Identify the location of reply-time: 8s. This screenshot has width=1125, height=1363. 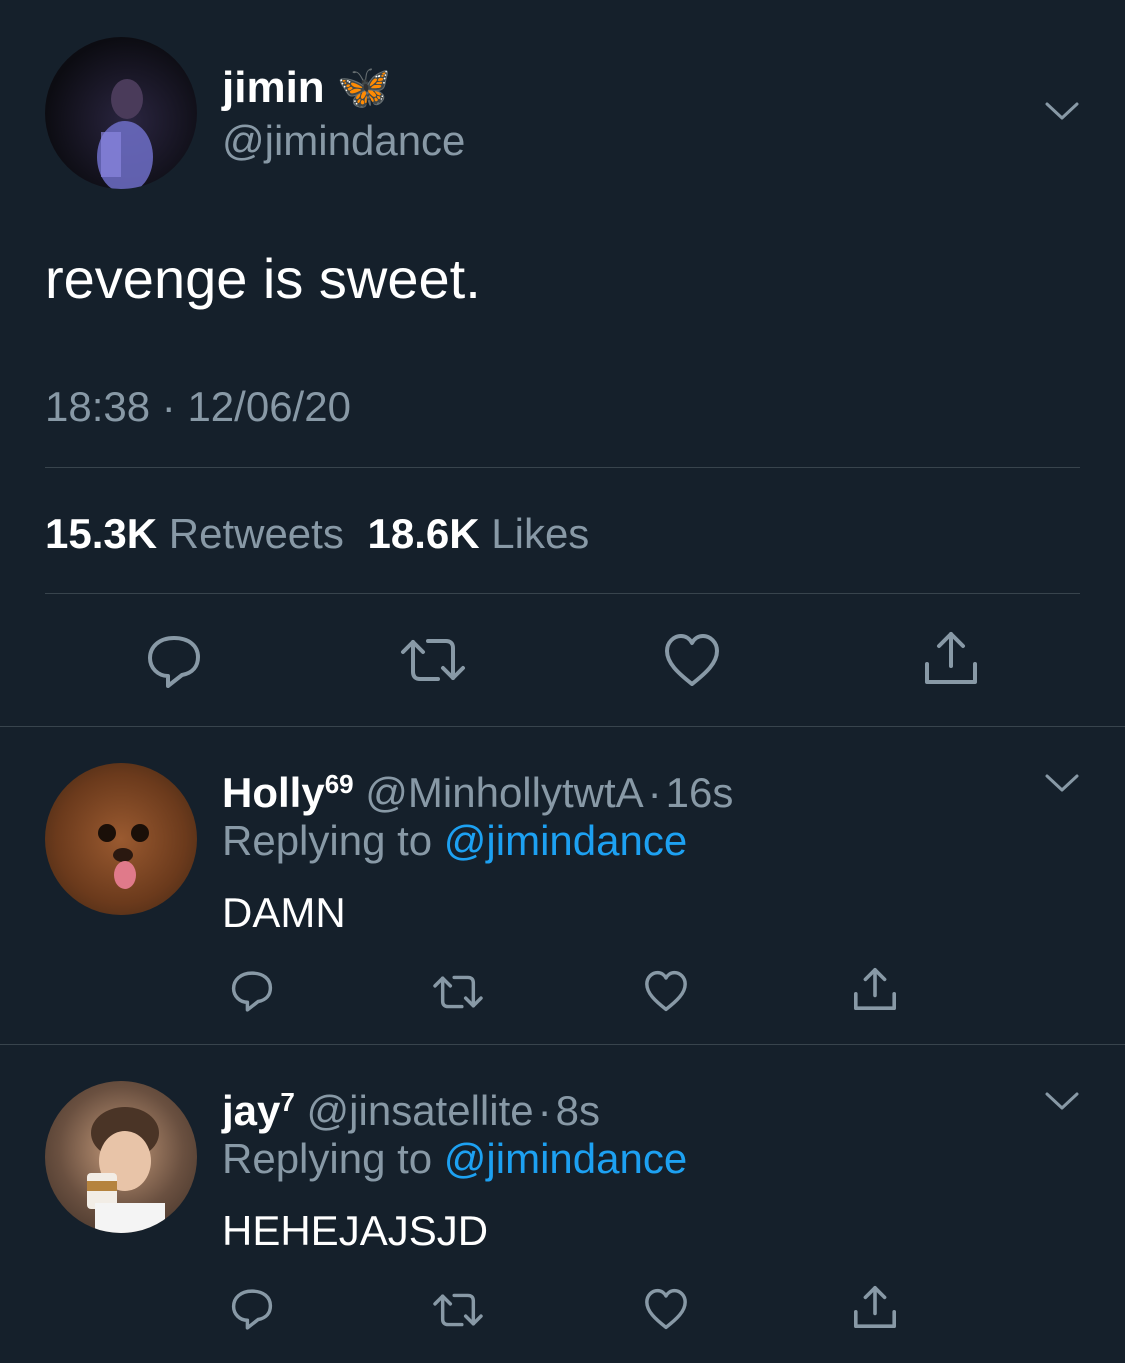
(578, 1110).